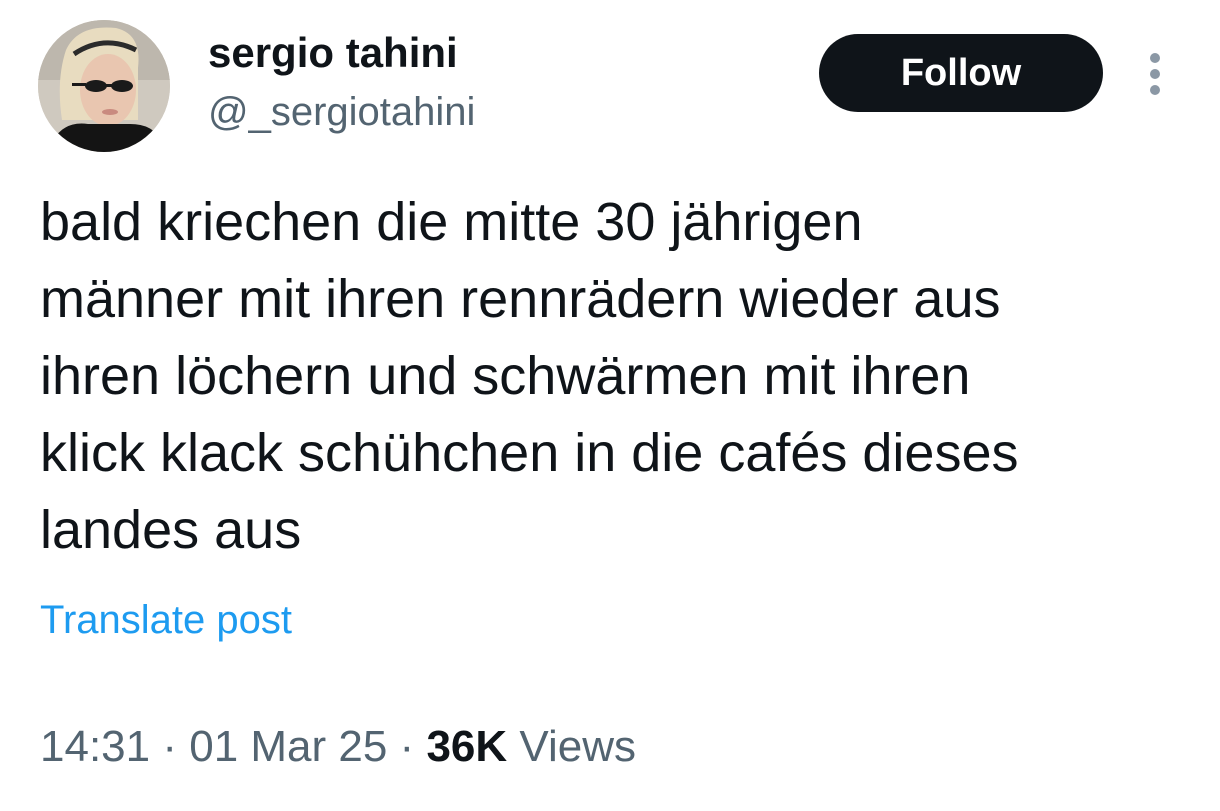  I want to click on avatar, so click(104, 86).